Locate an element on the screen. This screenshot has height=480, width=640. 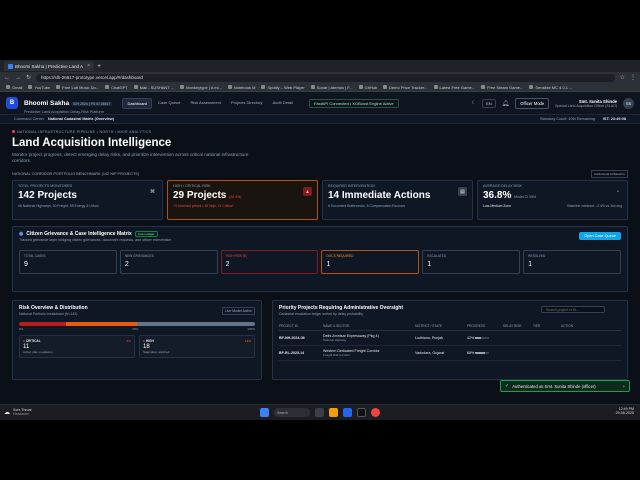
open-case-queue-button: Open Case Queue is located at coordinates (600, 236).